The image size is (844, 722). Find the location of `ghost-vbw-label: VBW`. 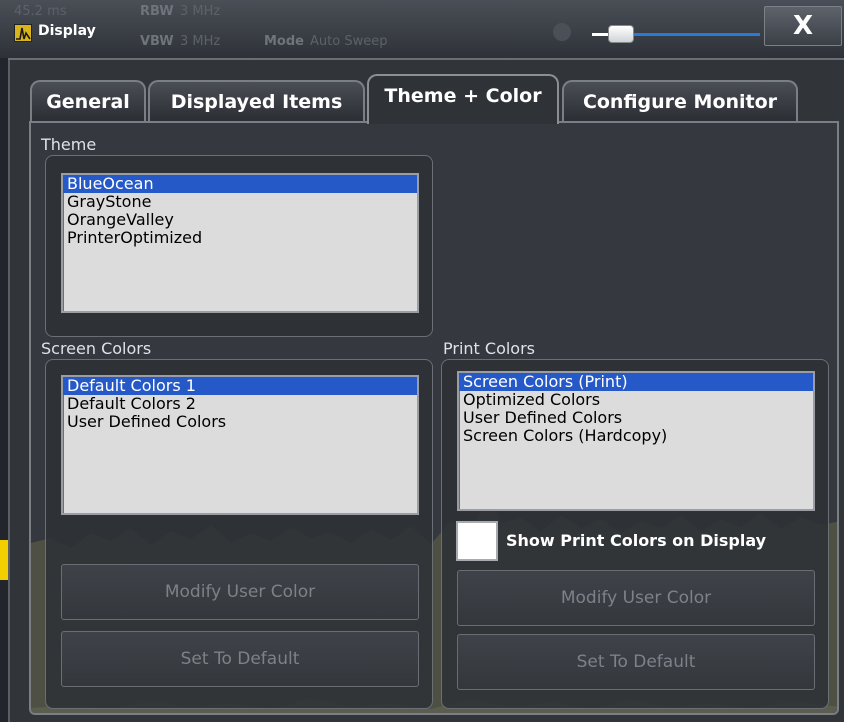

ghost-vbw-label: VBW is located at coordinates (157, 41).